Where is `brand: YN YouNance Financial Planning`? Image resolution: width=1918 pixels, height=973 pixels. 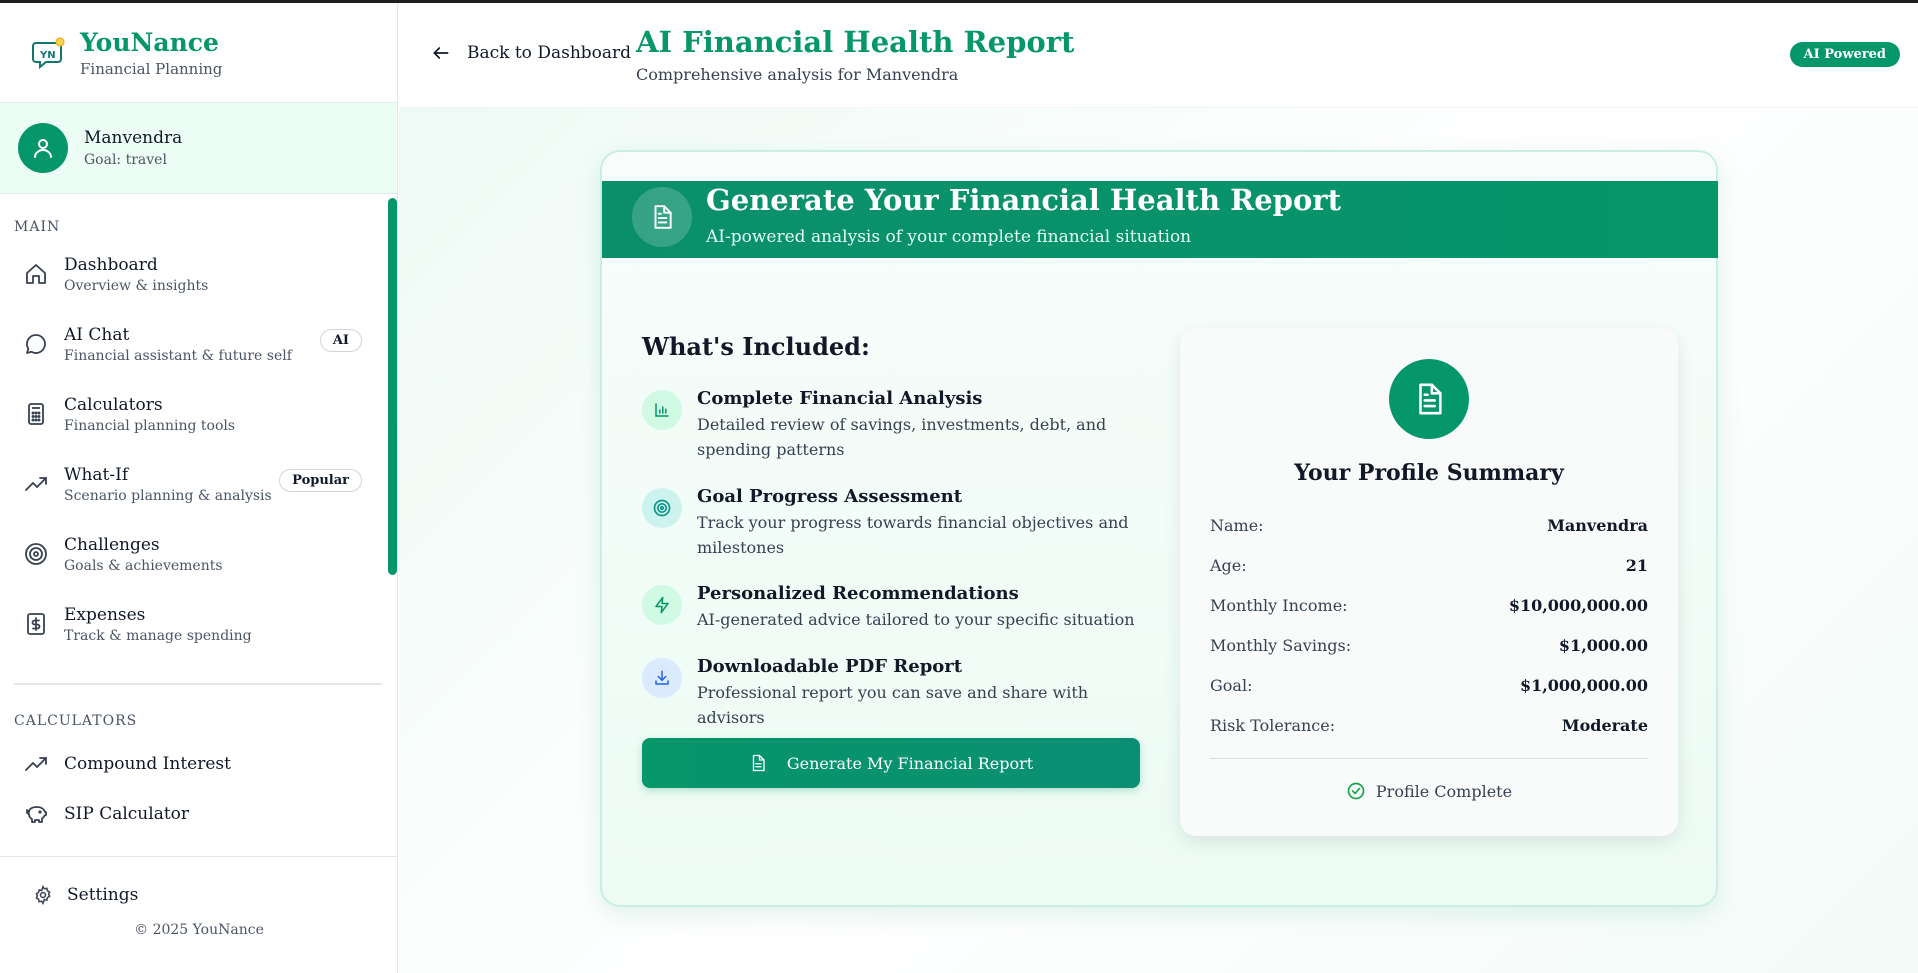
brand: YN YouNance Financial Planning is located at coordinates (198, 53).